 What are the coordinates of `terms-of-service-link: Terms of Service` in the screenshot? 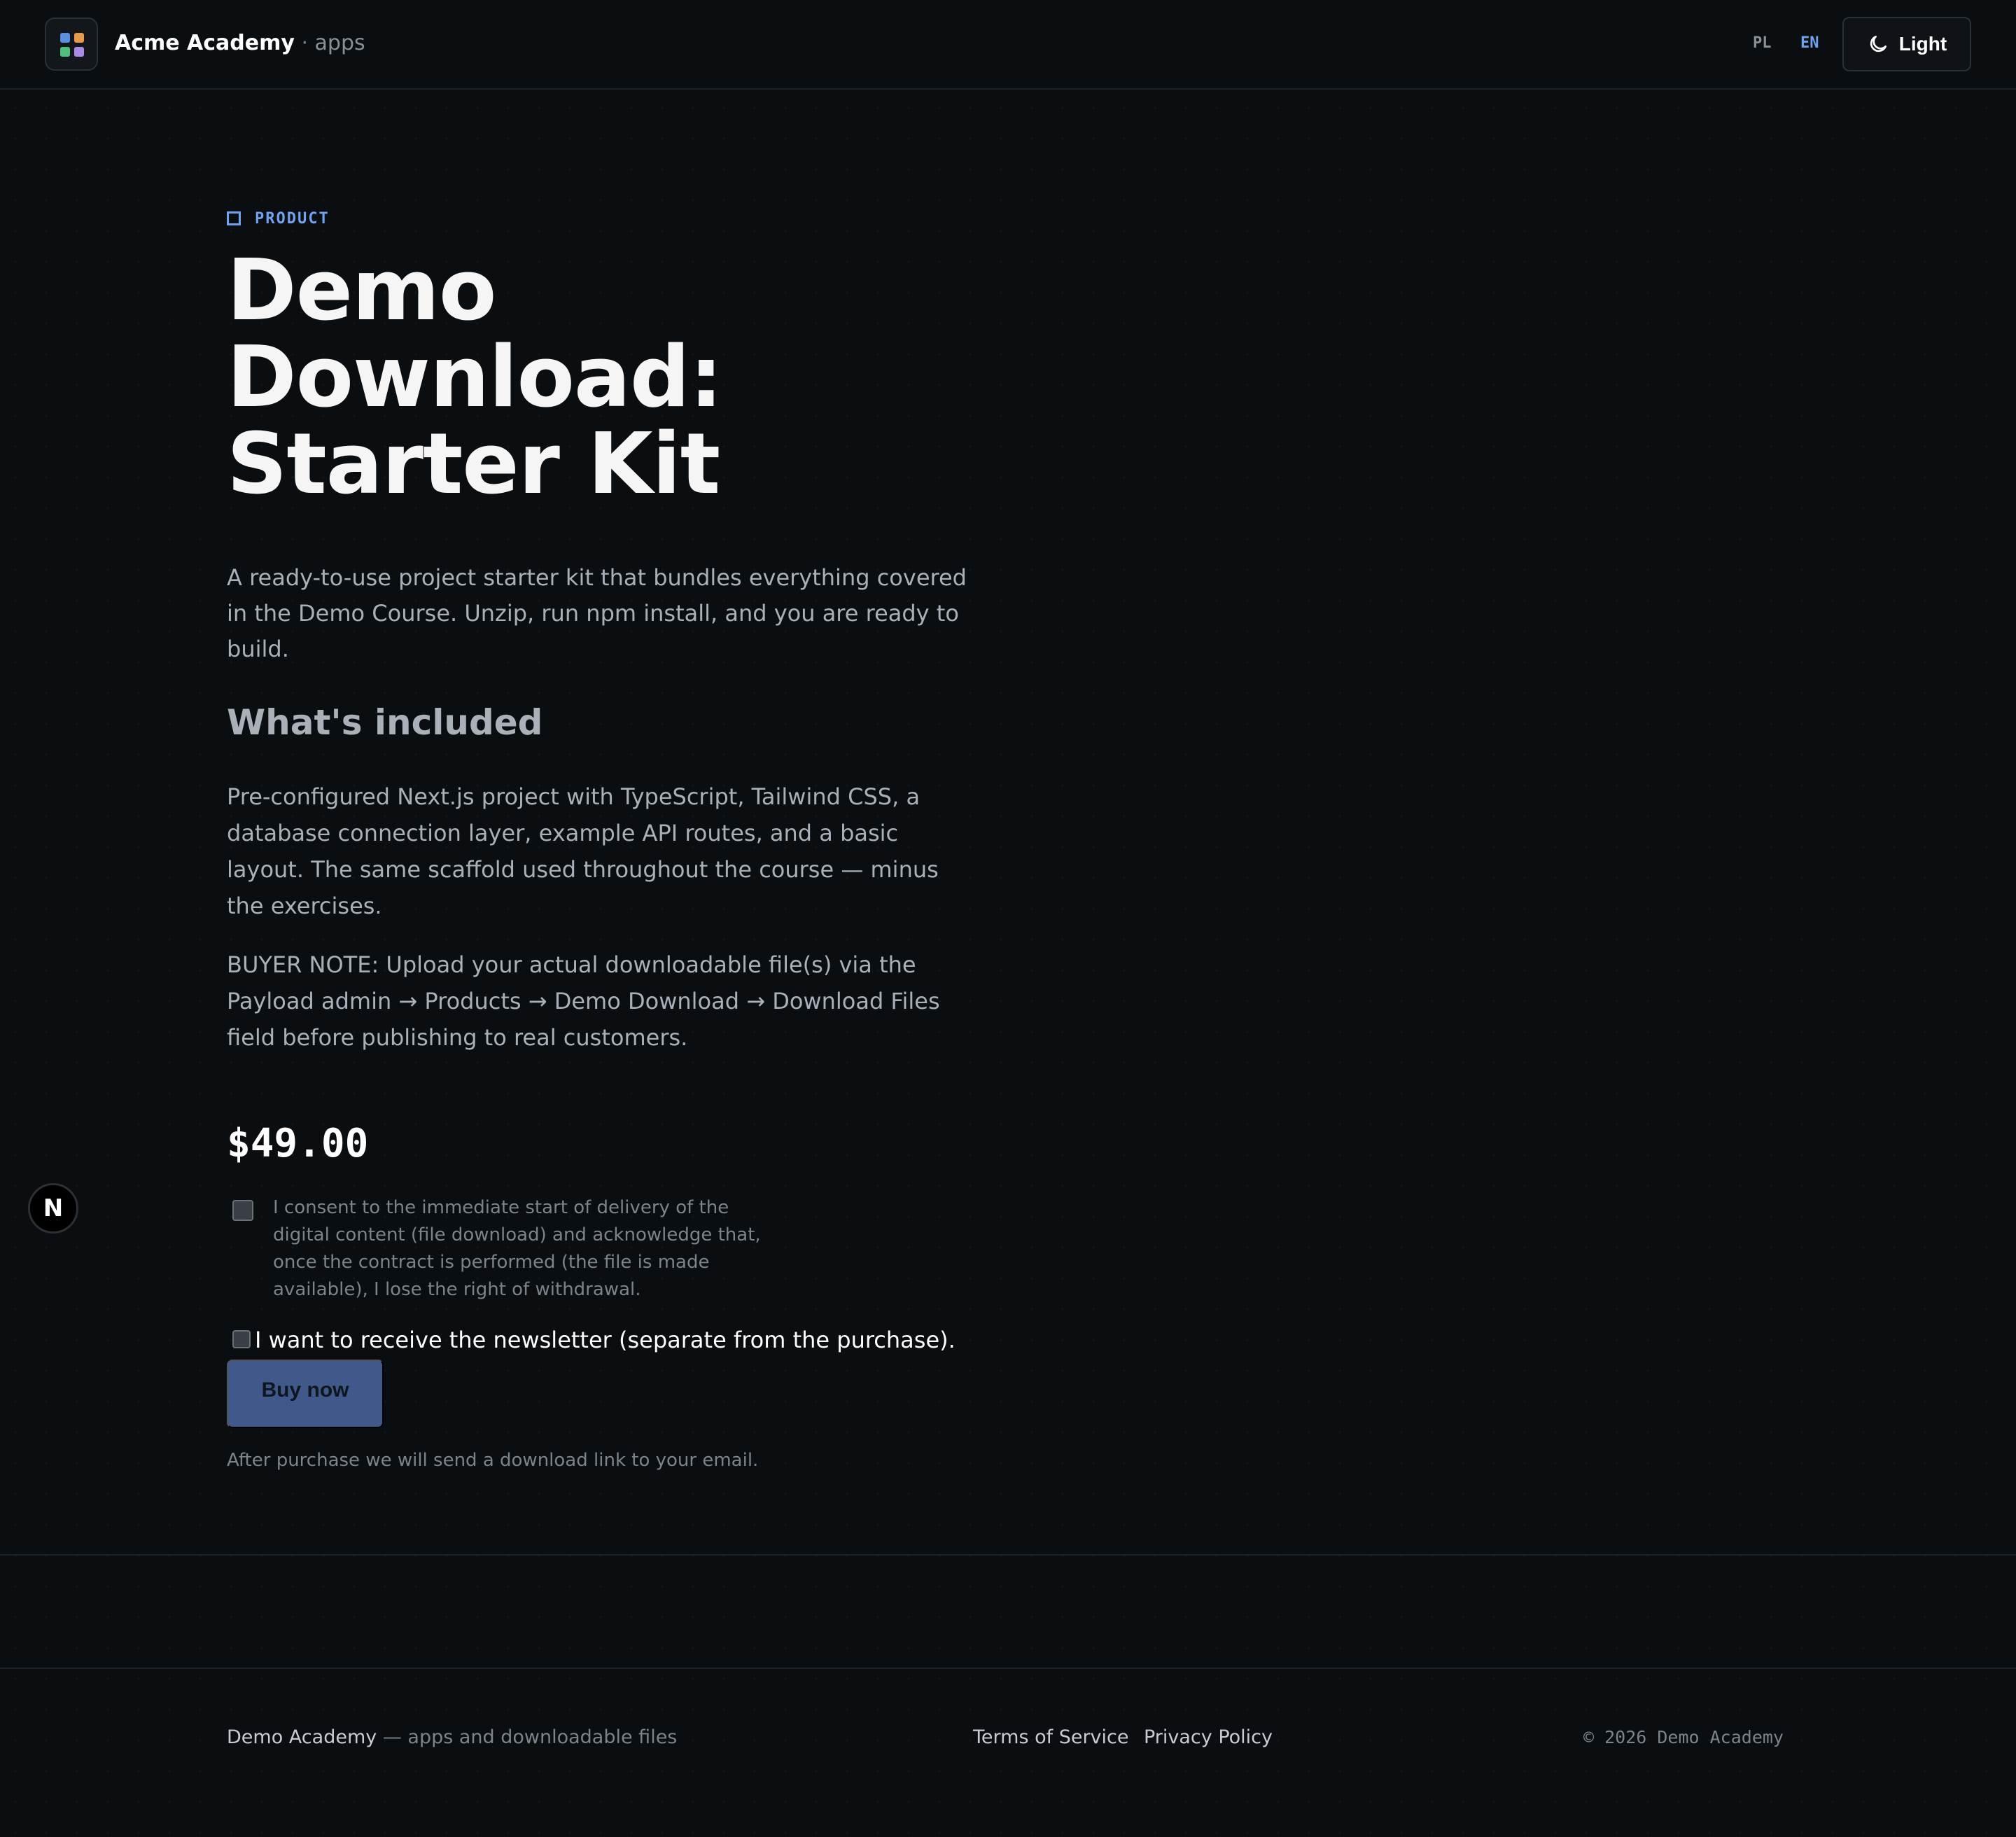 It's located at (1051, 1738).